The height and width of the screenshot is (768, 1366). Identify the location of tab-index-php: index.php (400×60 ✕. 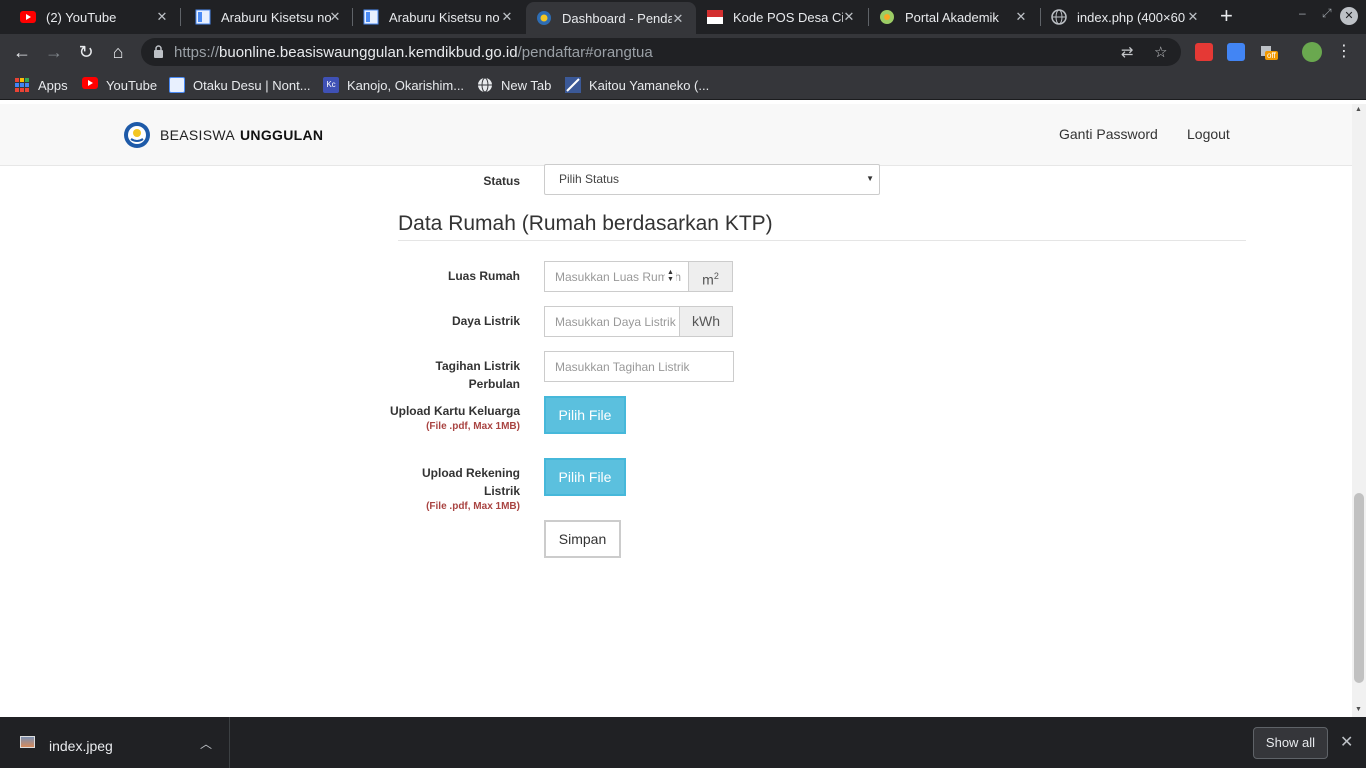
(1126, 17).